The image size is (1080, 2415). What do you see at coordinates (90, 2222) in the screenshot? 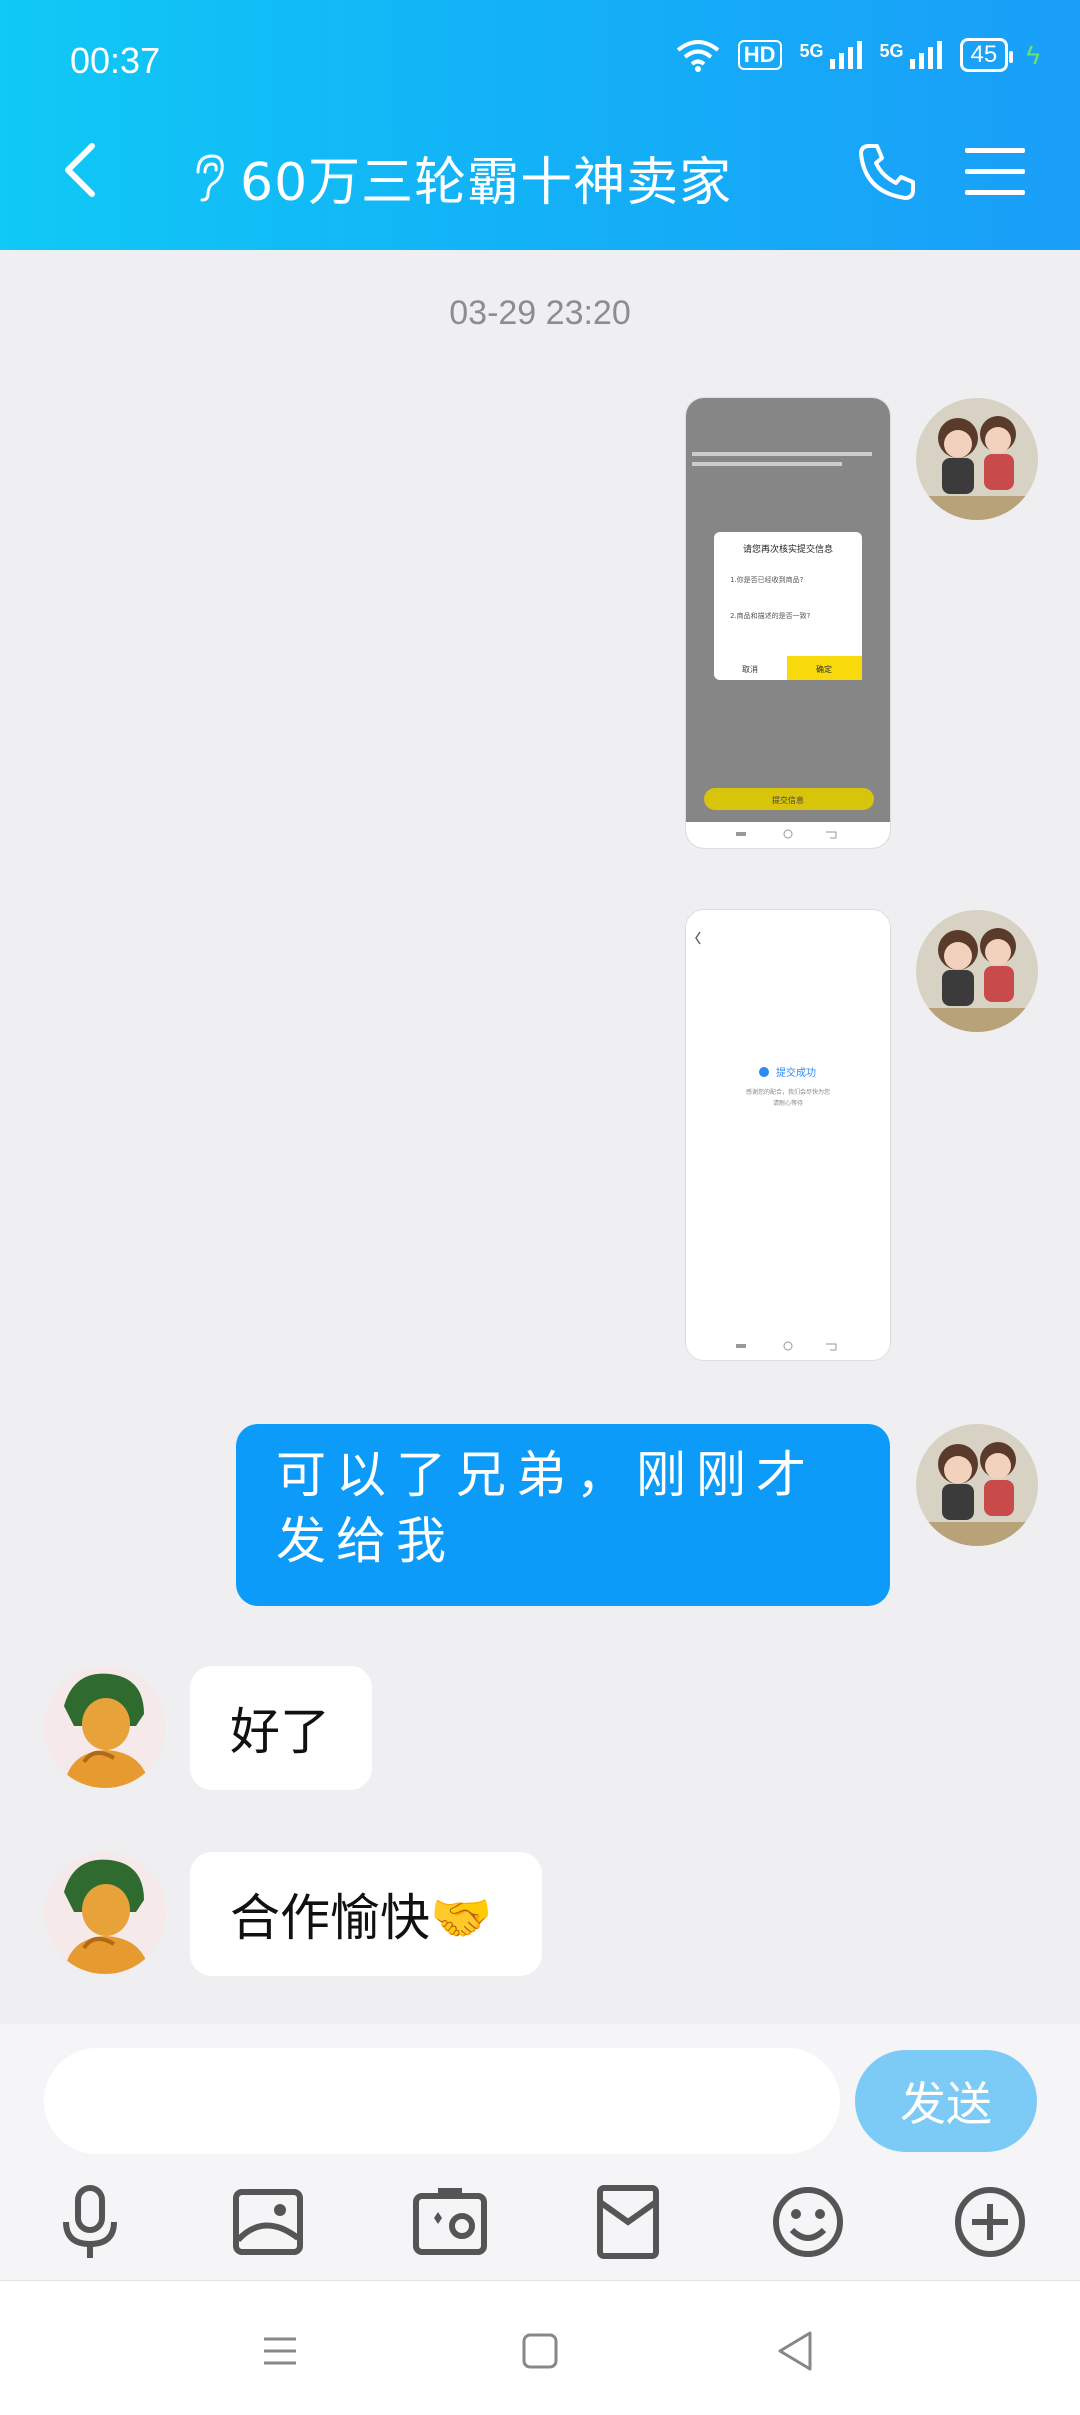
I see `mic-icon` at bounding box center [90, 2222].